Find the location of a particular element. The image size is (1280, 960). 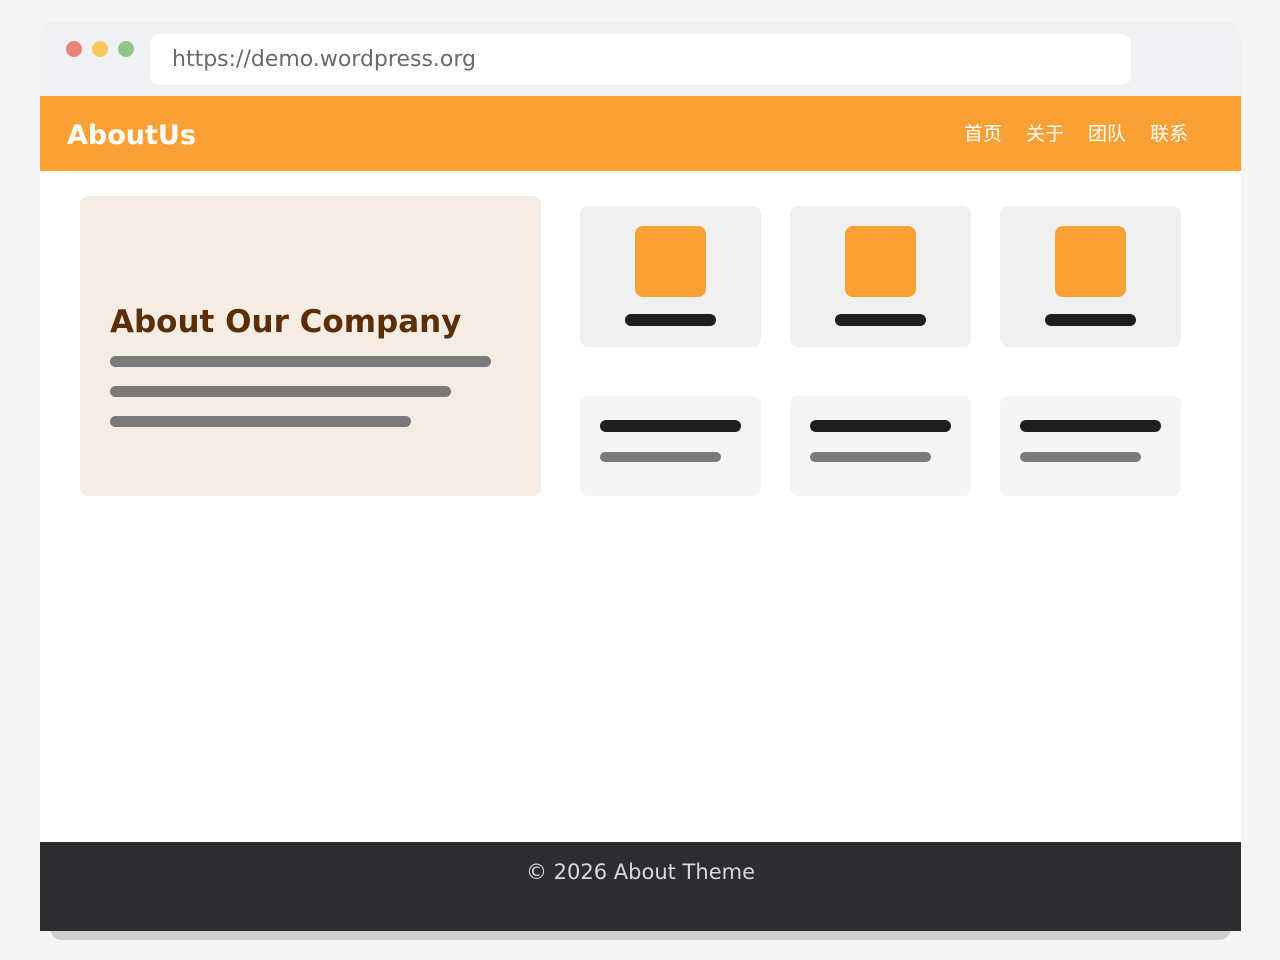

site-logo: AboutUs is located at coordinates (131, 133).